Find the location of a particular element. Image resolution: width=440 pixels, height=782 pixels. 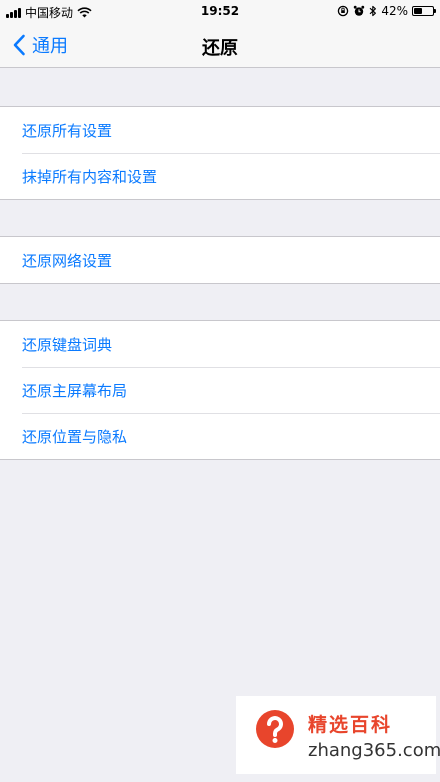

battery-percent: 42% is located at coordinates (394, 11).